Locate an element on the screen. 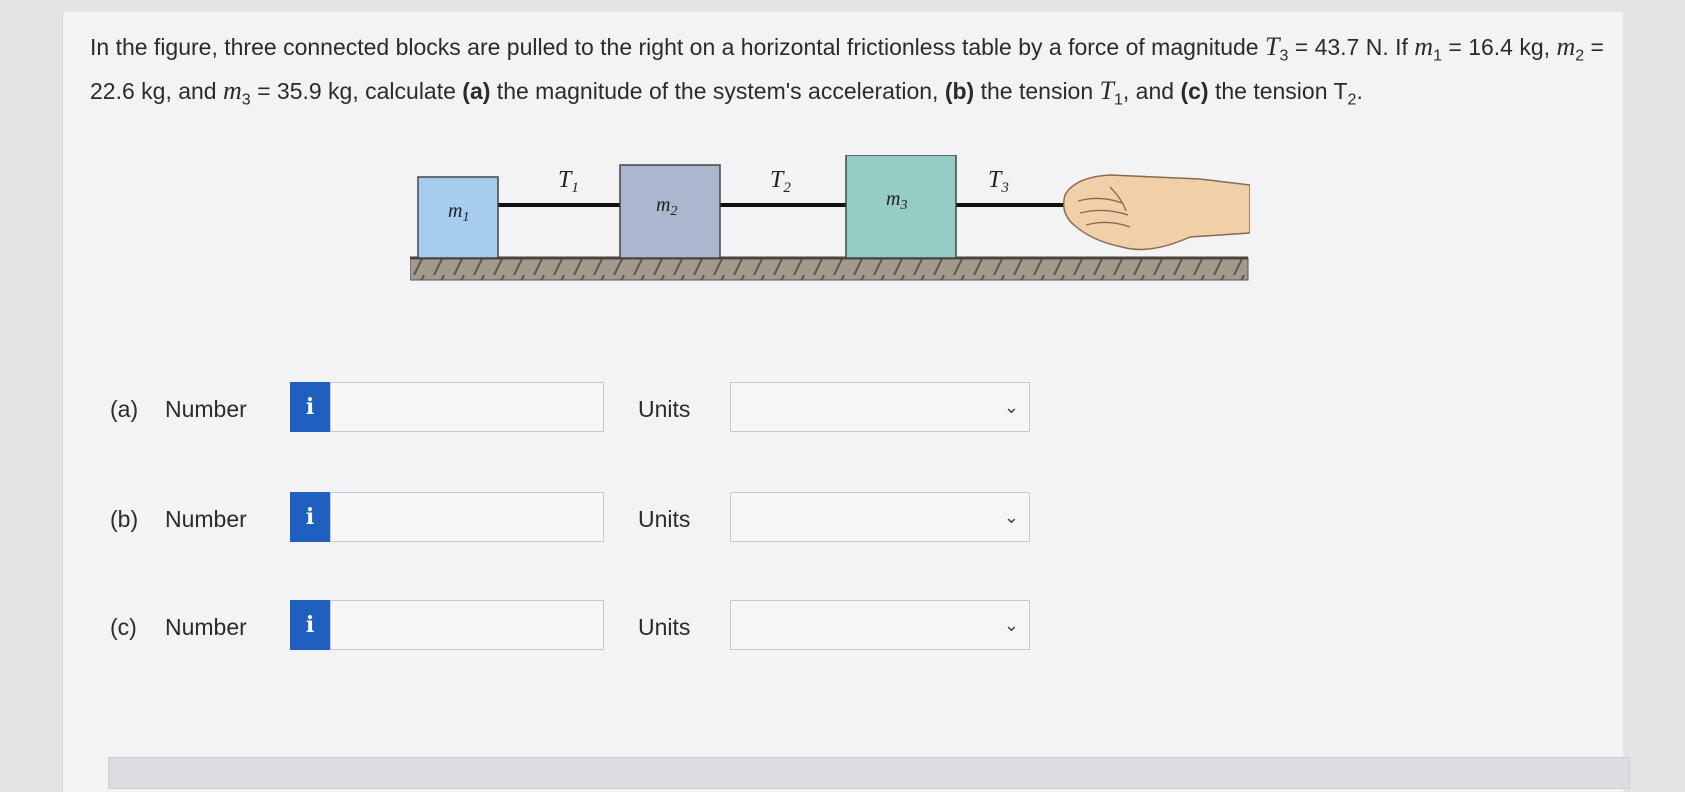 The height and width of the screenshot is (792, 1685). part-label: (a) is located at coordinates (124, 409).